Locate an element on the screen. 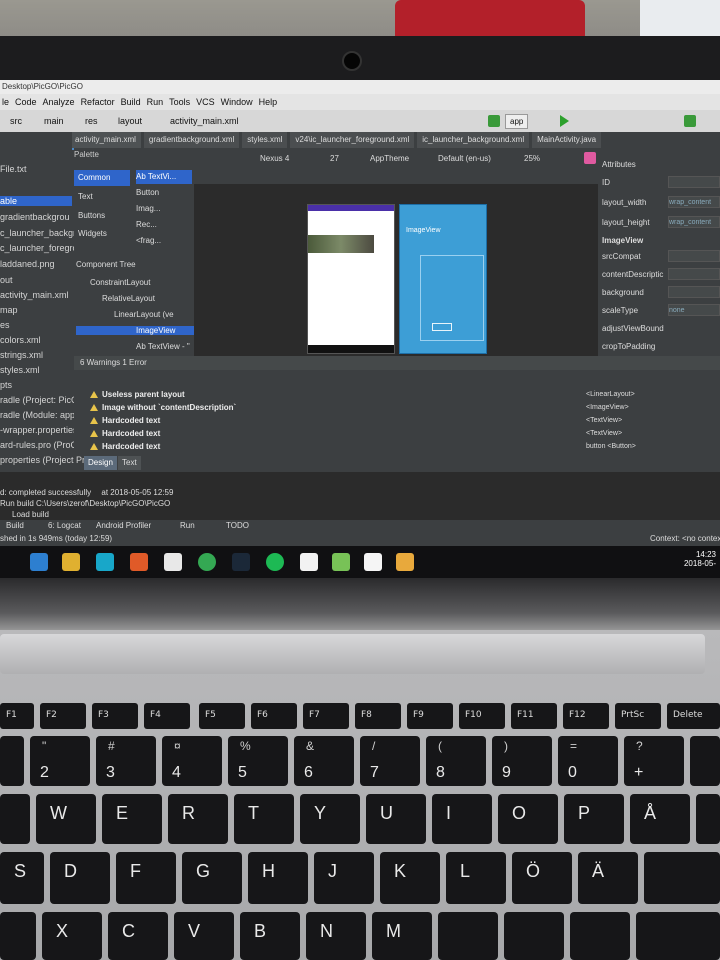  key-delete: Delete is located at coordinates (693, 716).